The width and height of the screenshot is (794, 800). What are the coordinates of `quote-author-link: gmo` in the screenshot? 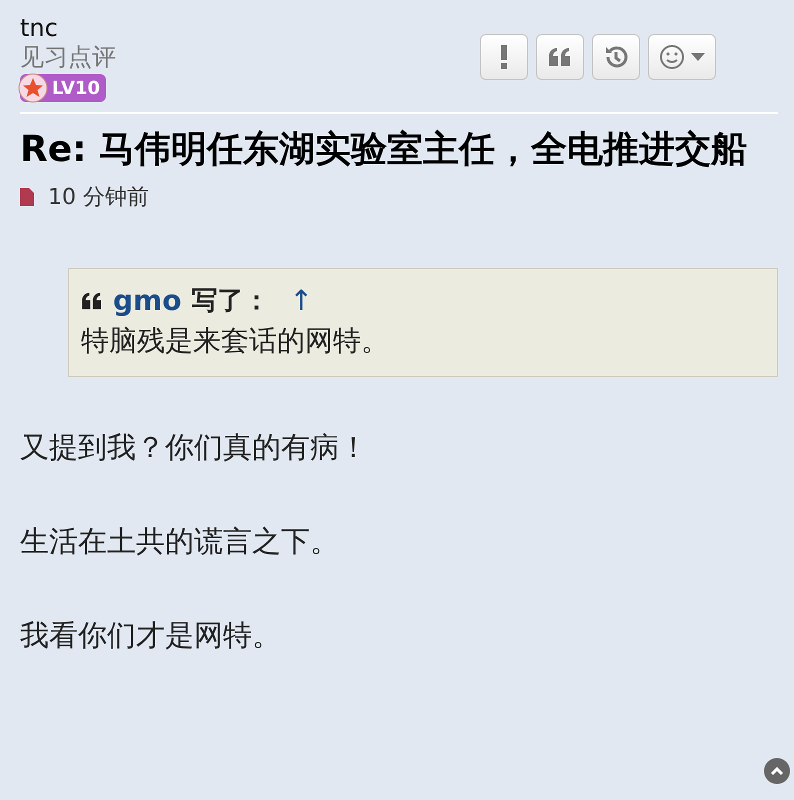 It's located at (147, 300).